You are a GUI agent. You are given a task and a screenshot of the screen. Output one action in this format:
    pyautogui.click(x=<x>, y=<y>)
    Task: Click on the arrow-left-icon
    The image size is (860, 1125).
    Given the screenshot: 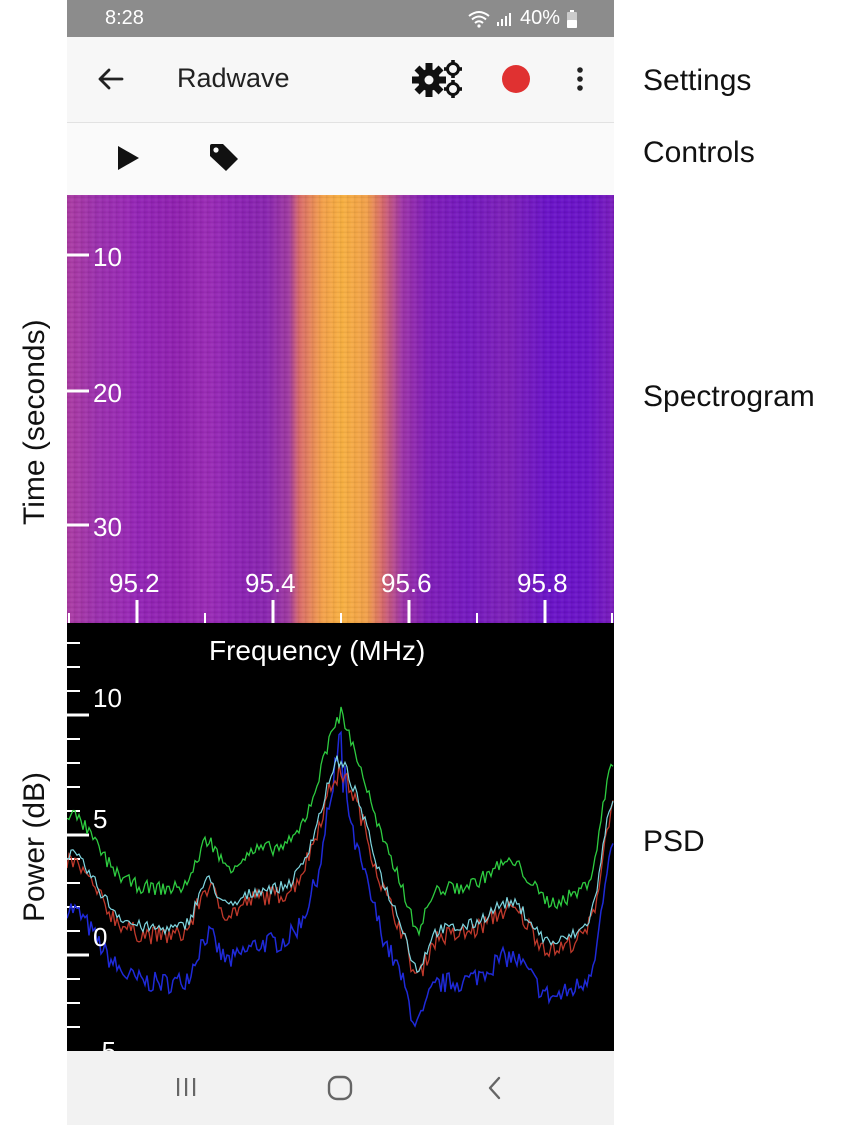 What is the action you would take?
    pyautogui.click(x=111, y=79)
    